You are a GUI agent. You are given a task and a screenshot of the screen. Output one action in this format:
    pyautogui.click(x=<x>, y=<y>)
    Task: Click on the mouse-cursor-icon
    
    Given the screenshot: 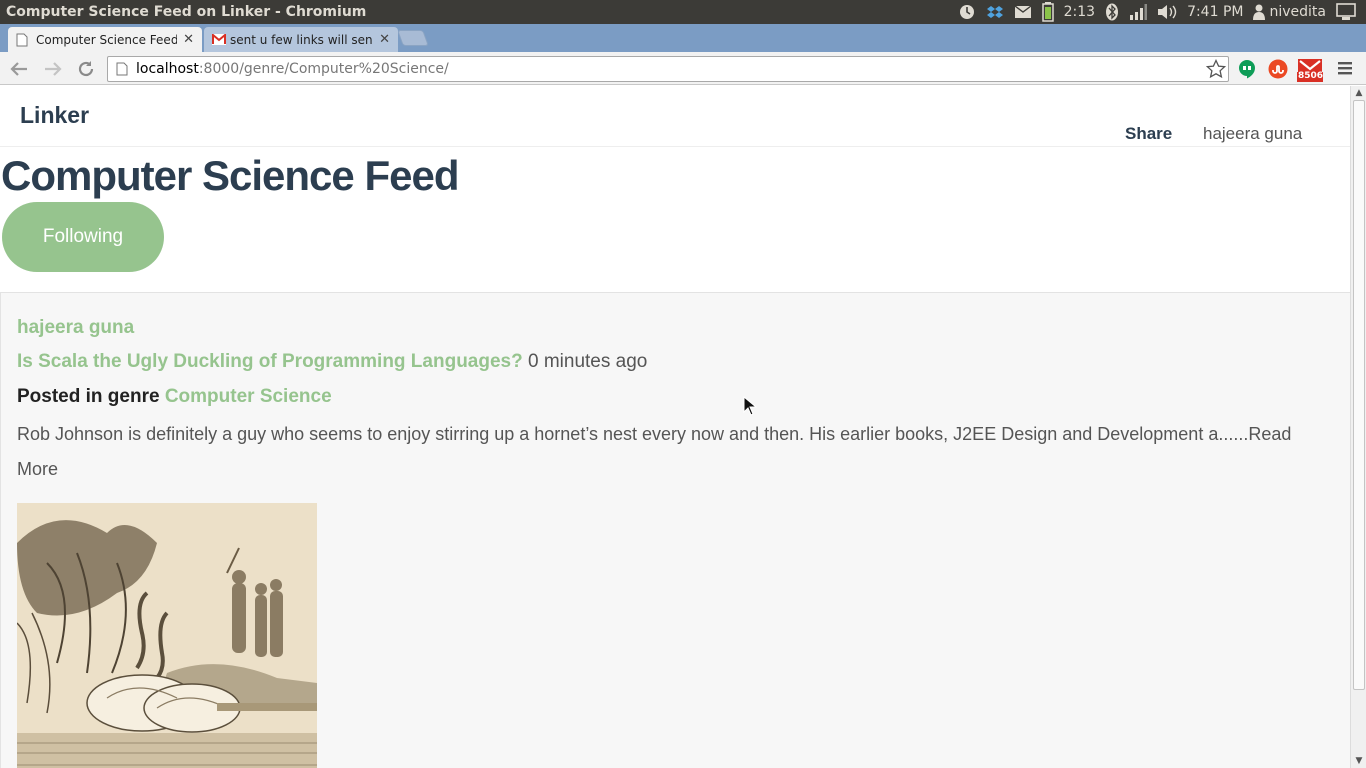 What is the action you would take?
    pyautogui.click(x=750, y=406)
    